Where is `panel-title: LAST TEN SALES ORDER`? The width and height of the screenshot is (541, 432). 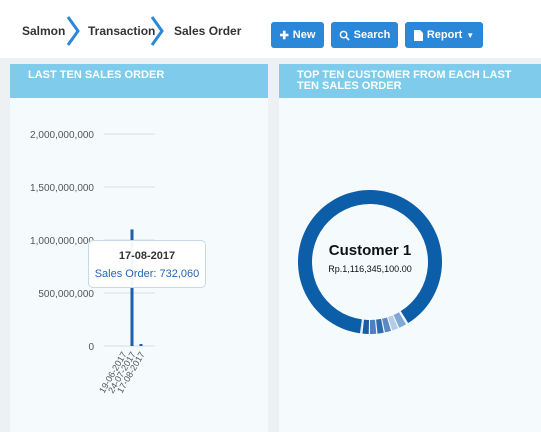
panel-title: LAST TEN SALES ORDER is located at coordinates (139, 81).